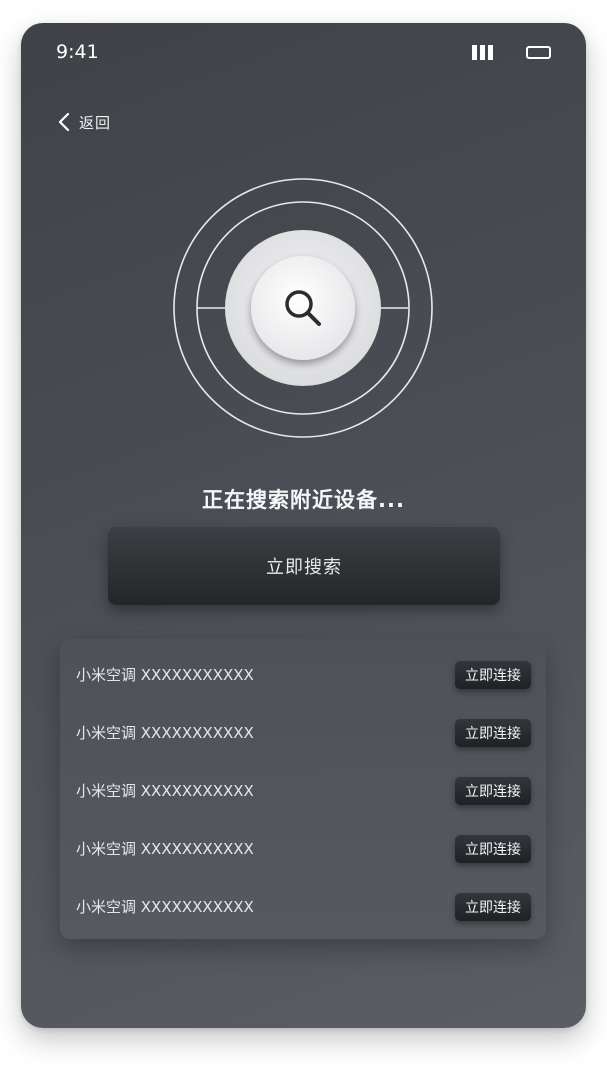  What do you see at coordinates (77, 52) in the screenshot?
I see `status-time: 9:41` at bounding box center [77, 52].